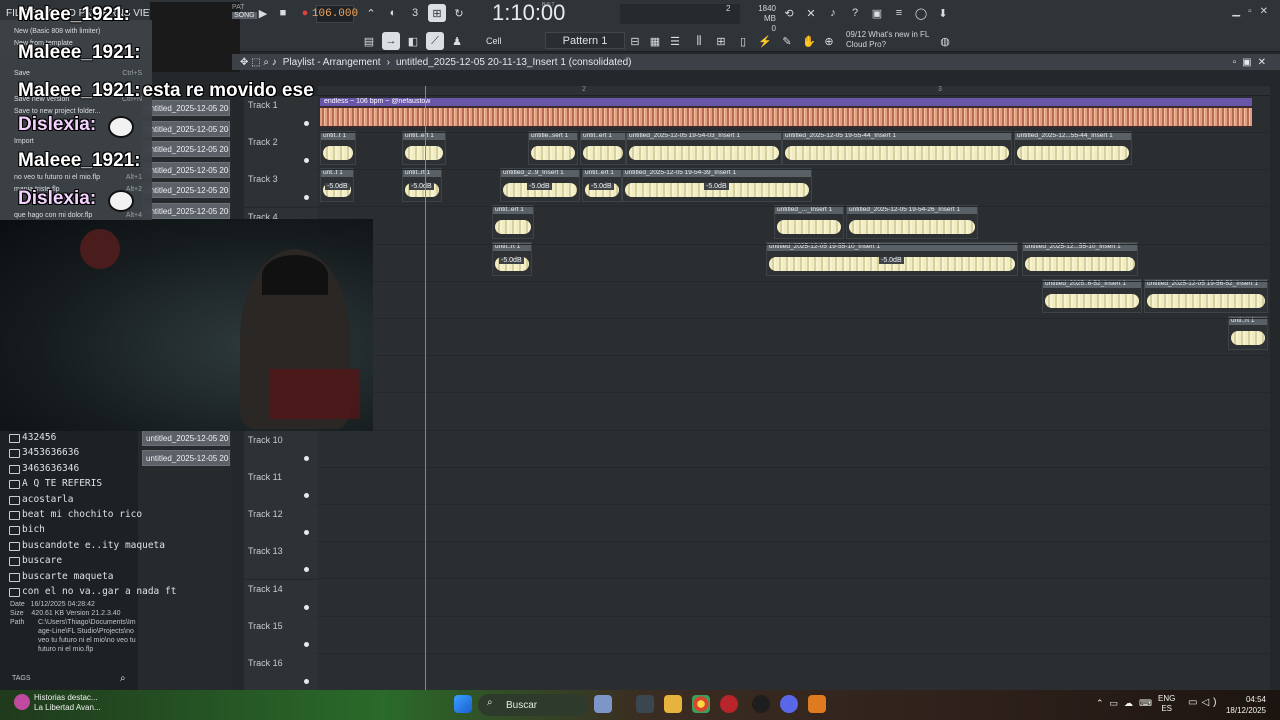  What do you see at coordinates (891, 40) in the screenshot?
I see `news-panel: 09/12 What's new in FL Cloud Pro?` at bounding box center [891, 40].